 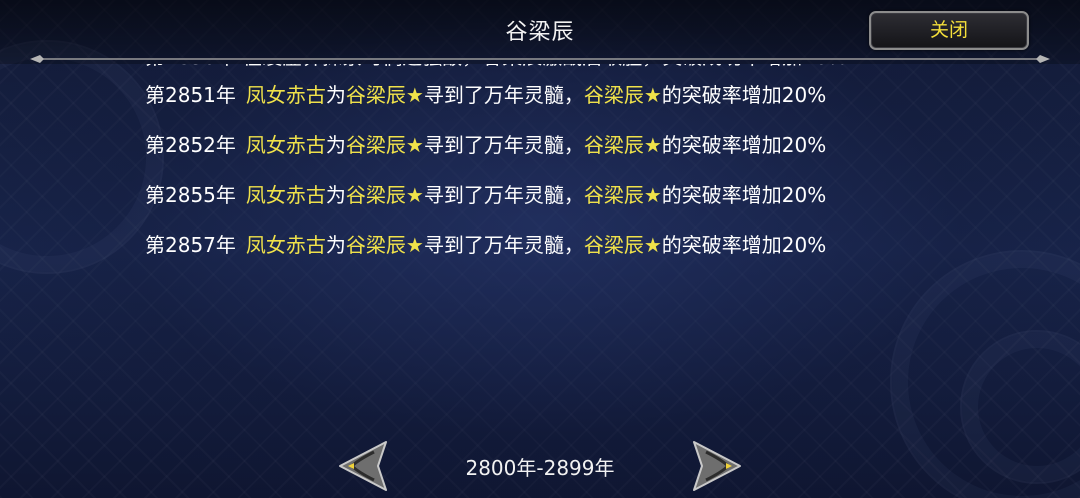 I want to click on list-item: 第2857年 凤女赤古为谷梁辰★寻到了万年灵髓，谷梁辰★的突破率增加20%, so click(x=535, y=245).